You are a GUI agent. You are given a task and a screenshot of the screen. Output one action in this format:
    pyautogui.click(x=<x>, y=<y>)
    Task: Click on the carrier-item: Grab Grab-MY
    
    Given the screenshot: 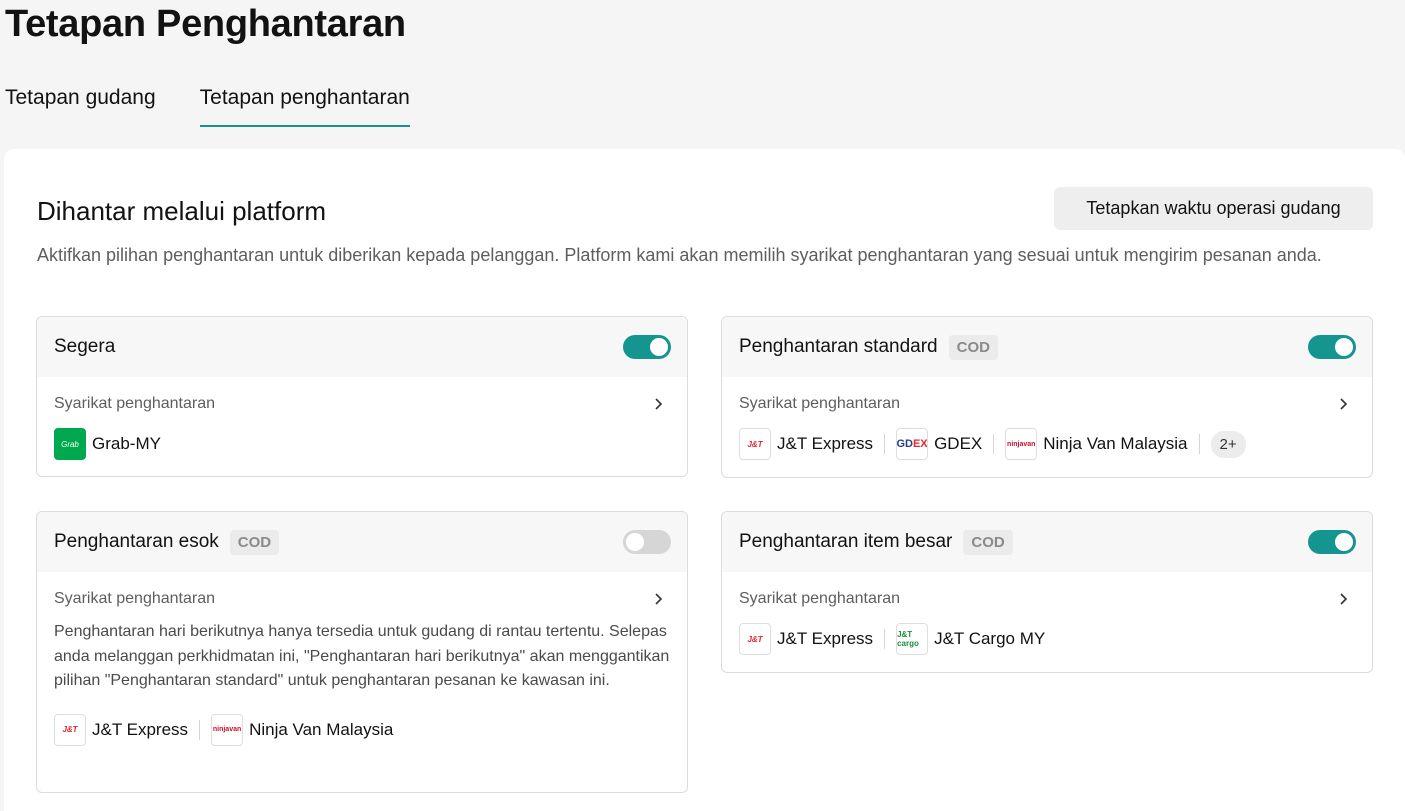 What is the action you would take?
    pyautogui.click(x=107, y=444)
    